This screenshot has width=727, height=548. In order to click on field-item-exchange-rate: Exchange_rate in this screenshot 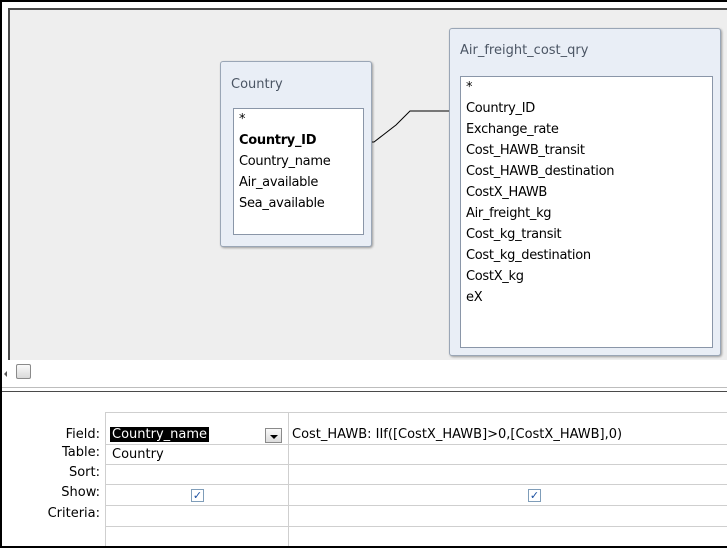, I will do `click(586, 129)`.